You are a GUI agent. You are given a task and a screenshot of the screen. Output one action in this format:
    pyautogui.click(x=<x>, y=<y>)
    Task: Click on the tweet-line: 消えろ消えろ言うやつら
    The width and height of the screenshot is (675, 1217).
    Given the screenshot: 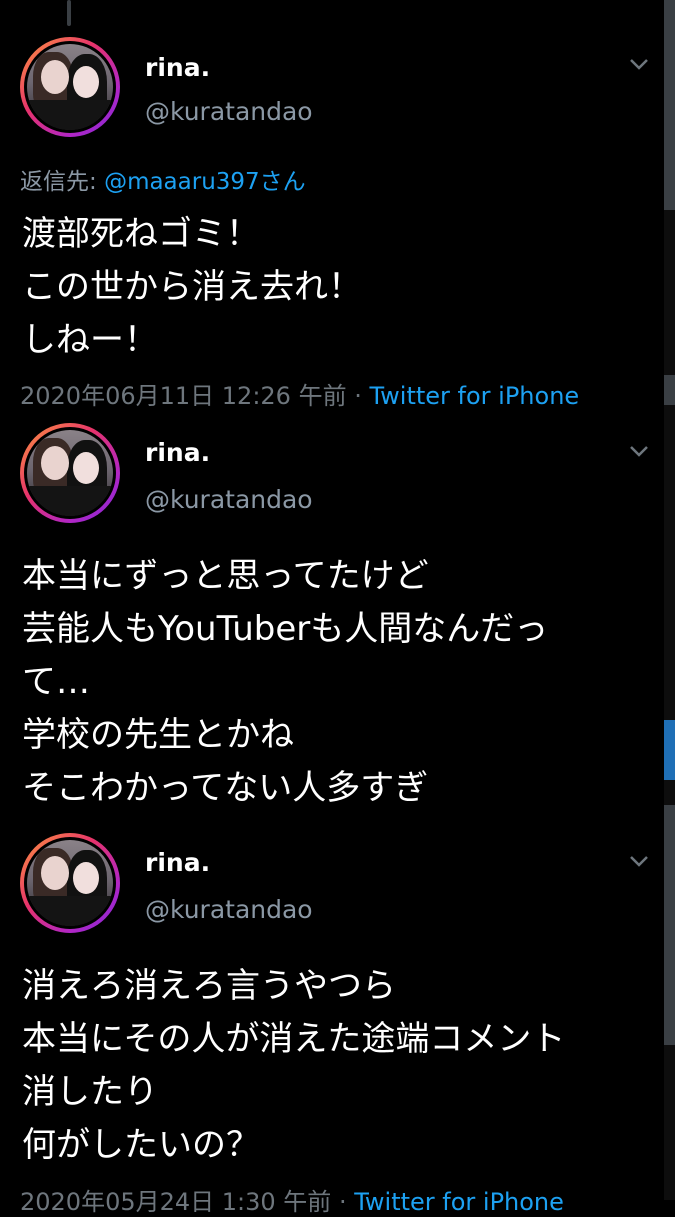 What is the action you would take?
    pyautogui.click(x=209, y=986)
    